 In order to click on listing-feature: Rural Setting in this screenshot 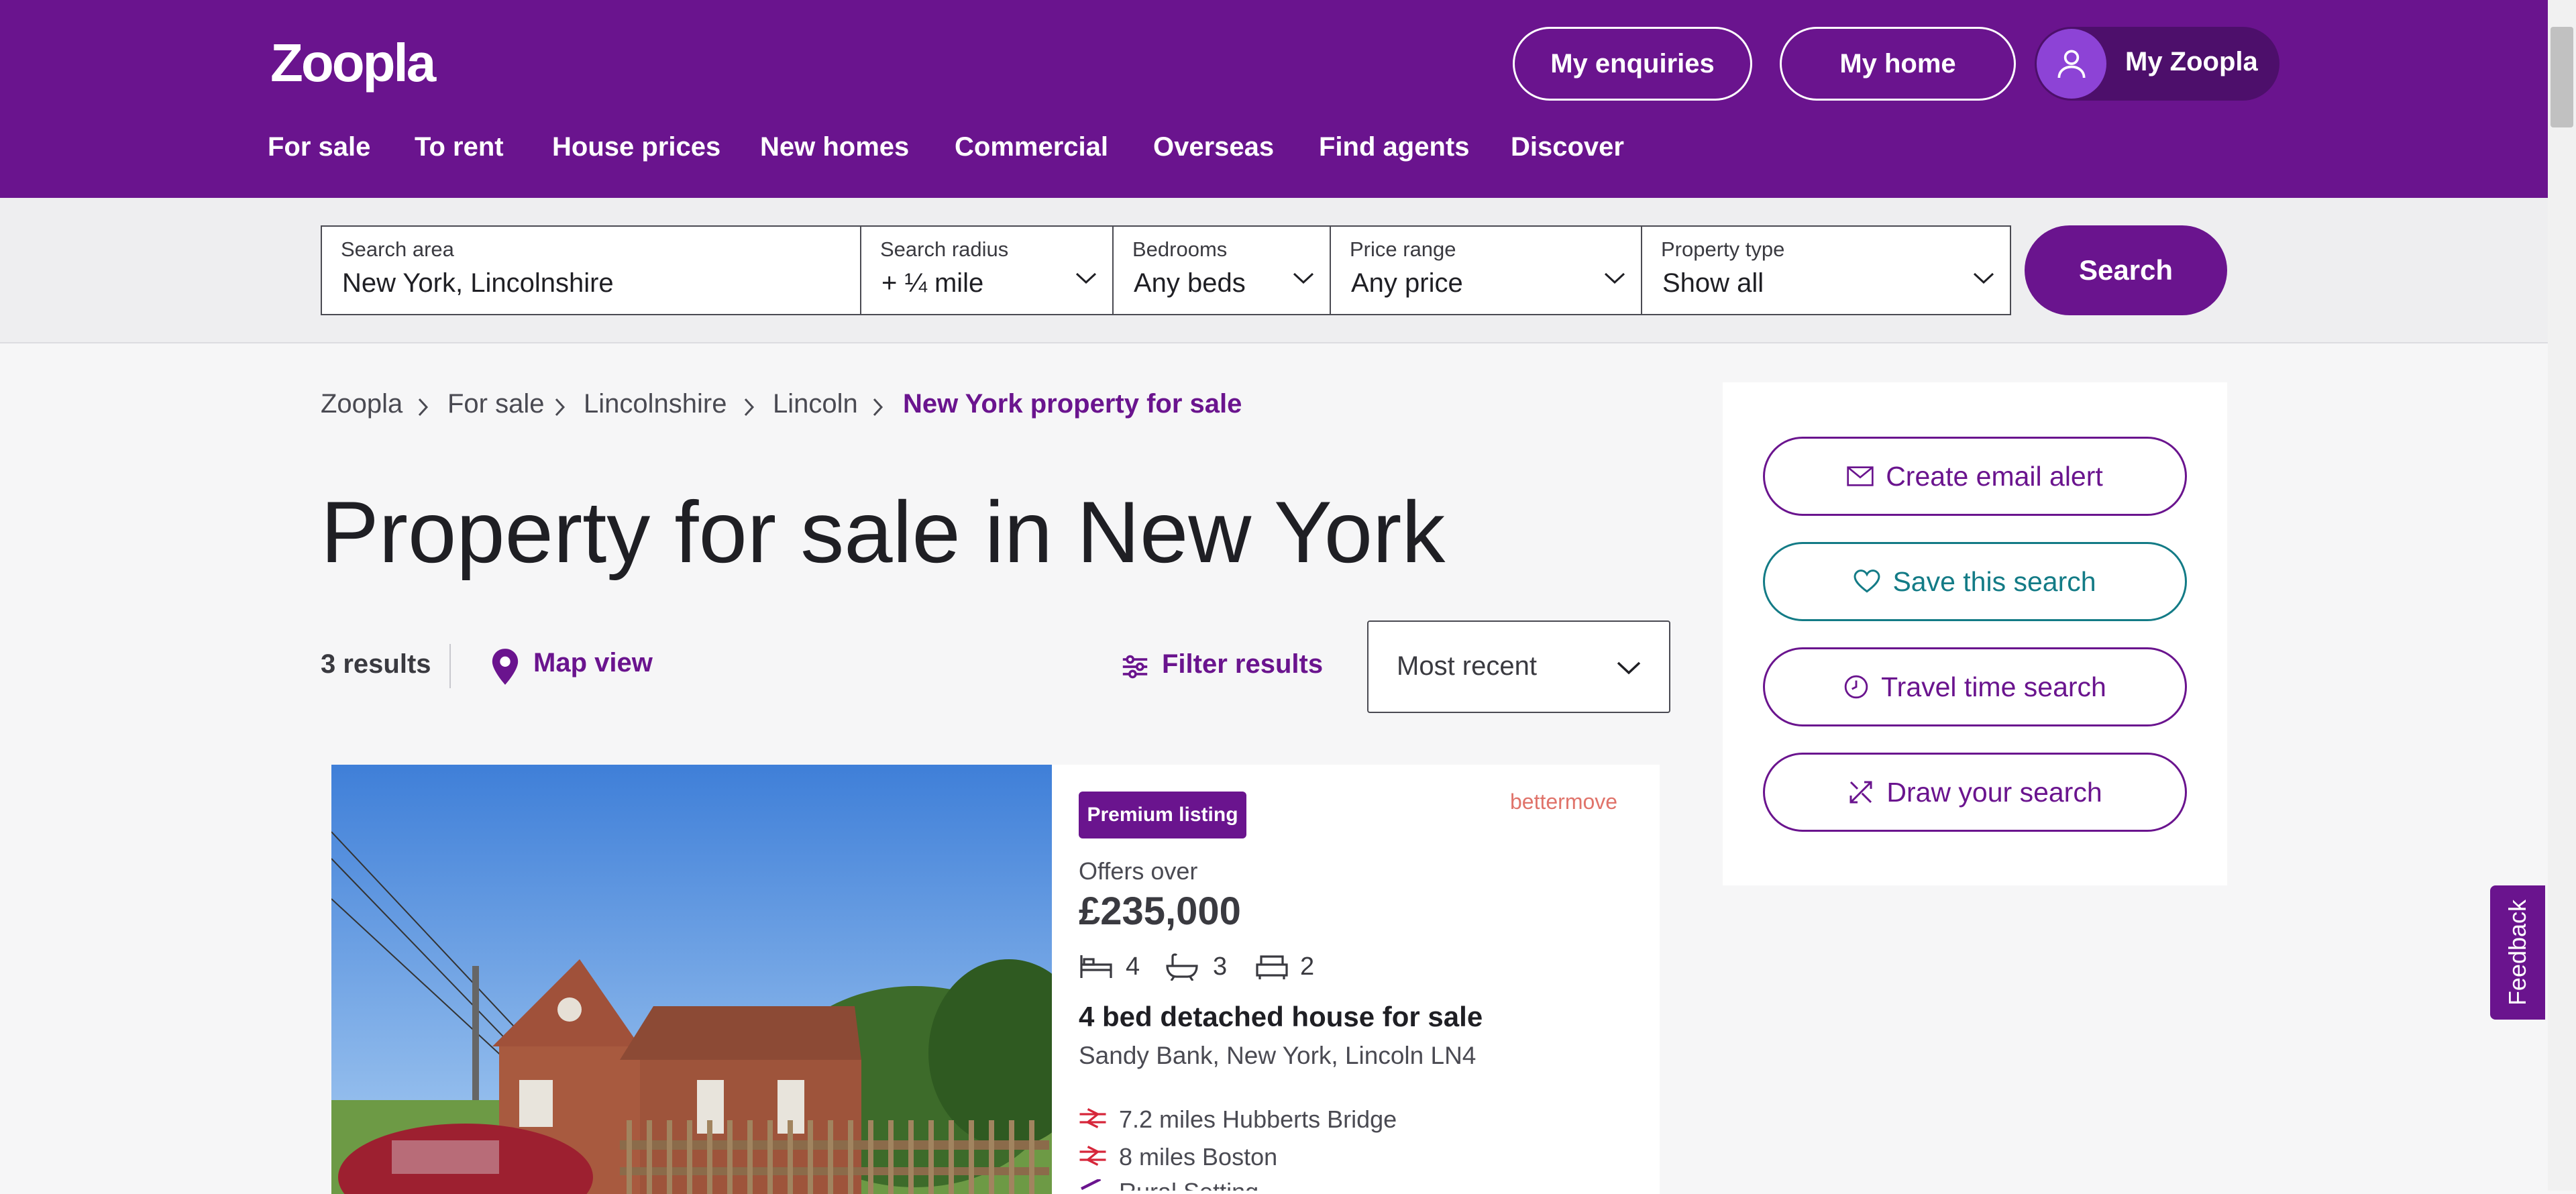, I will do `click(1188, 1184)`.